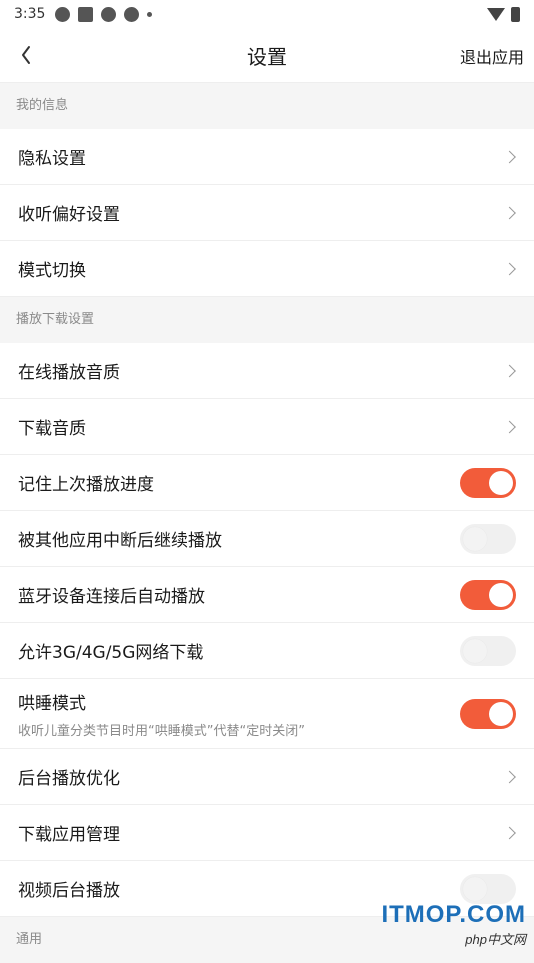 Image resolution: width=534 pixels, height=963 pixels. What do you see at coordinates (111, 597) in the screenshot?
I see `settings-item-label: 蓝牙设备连接后自动播放` at bounding box center [111, 597].